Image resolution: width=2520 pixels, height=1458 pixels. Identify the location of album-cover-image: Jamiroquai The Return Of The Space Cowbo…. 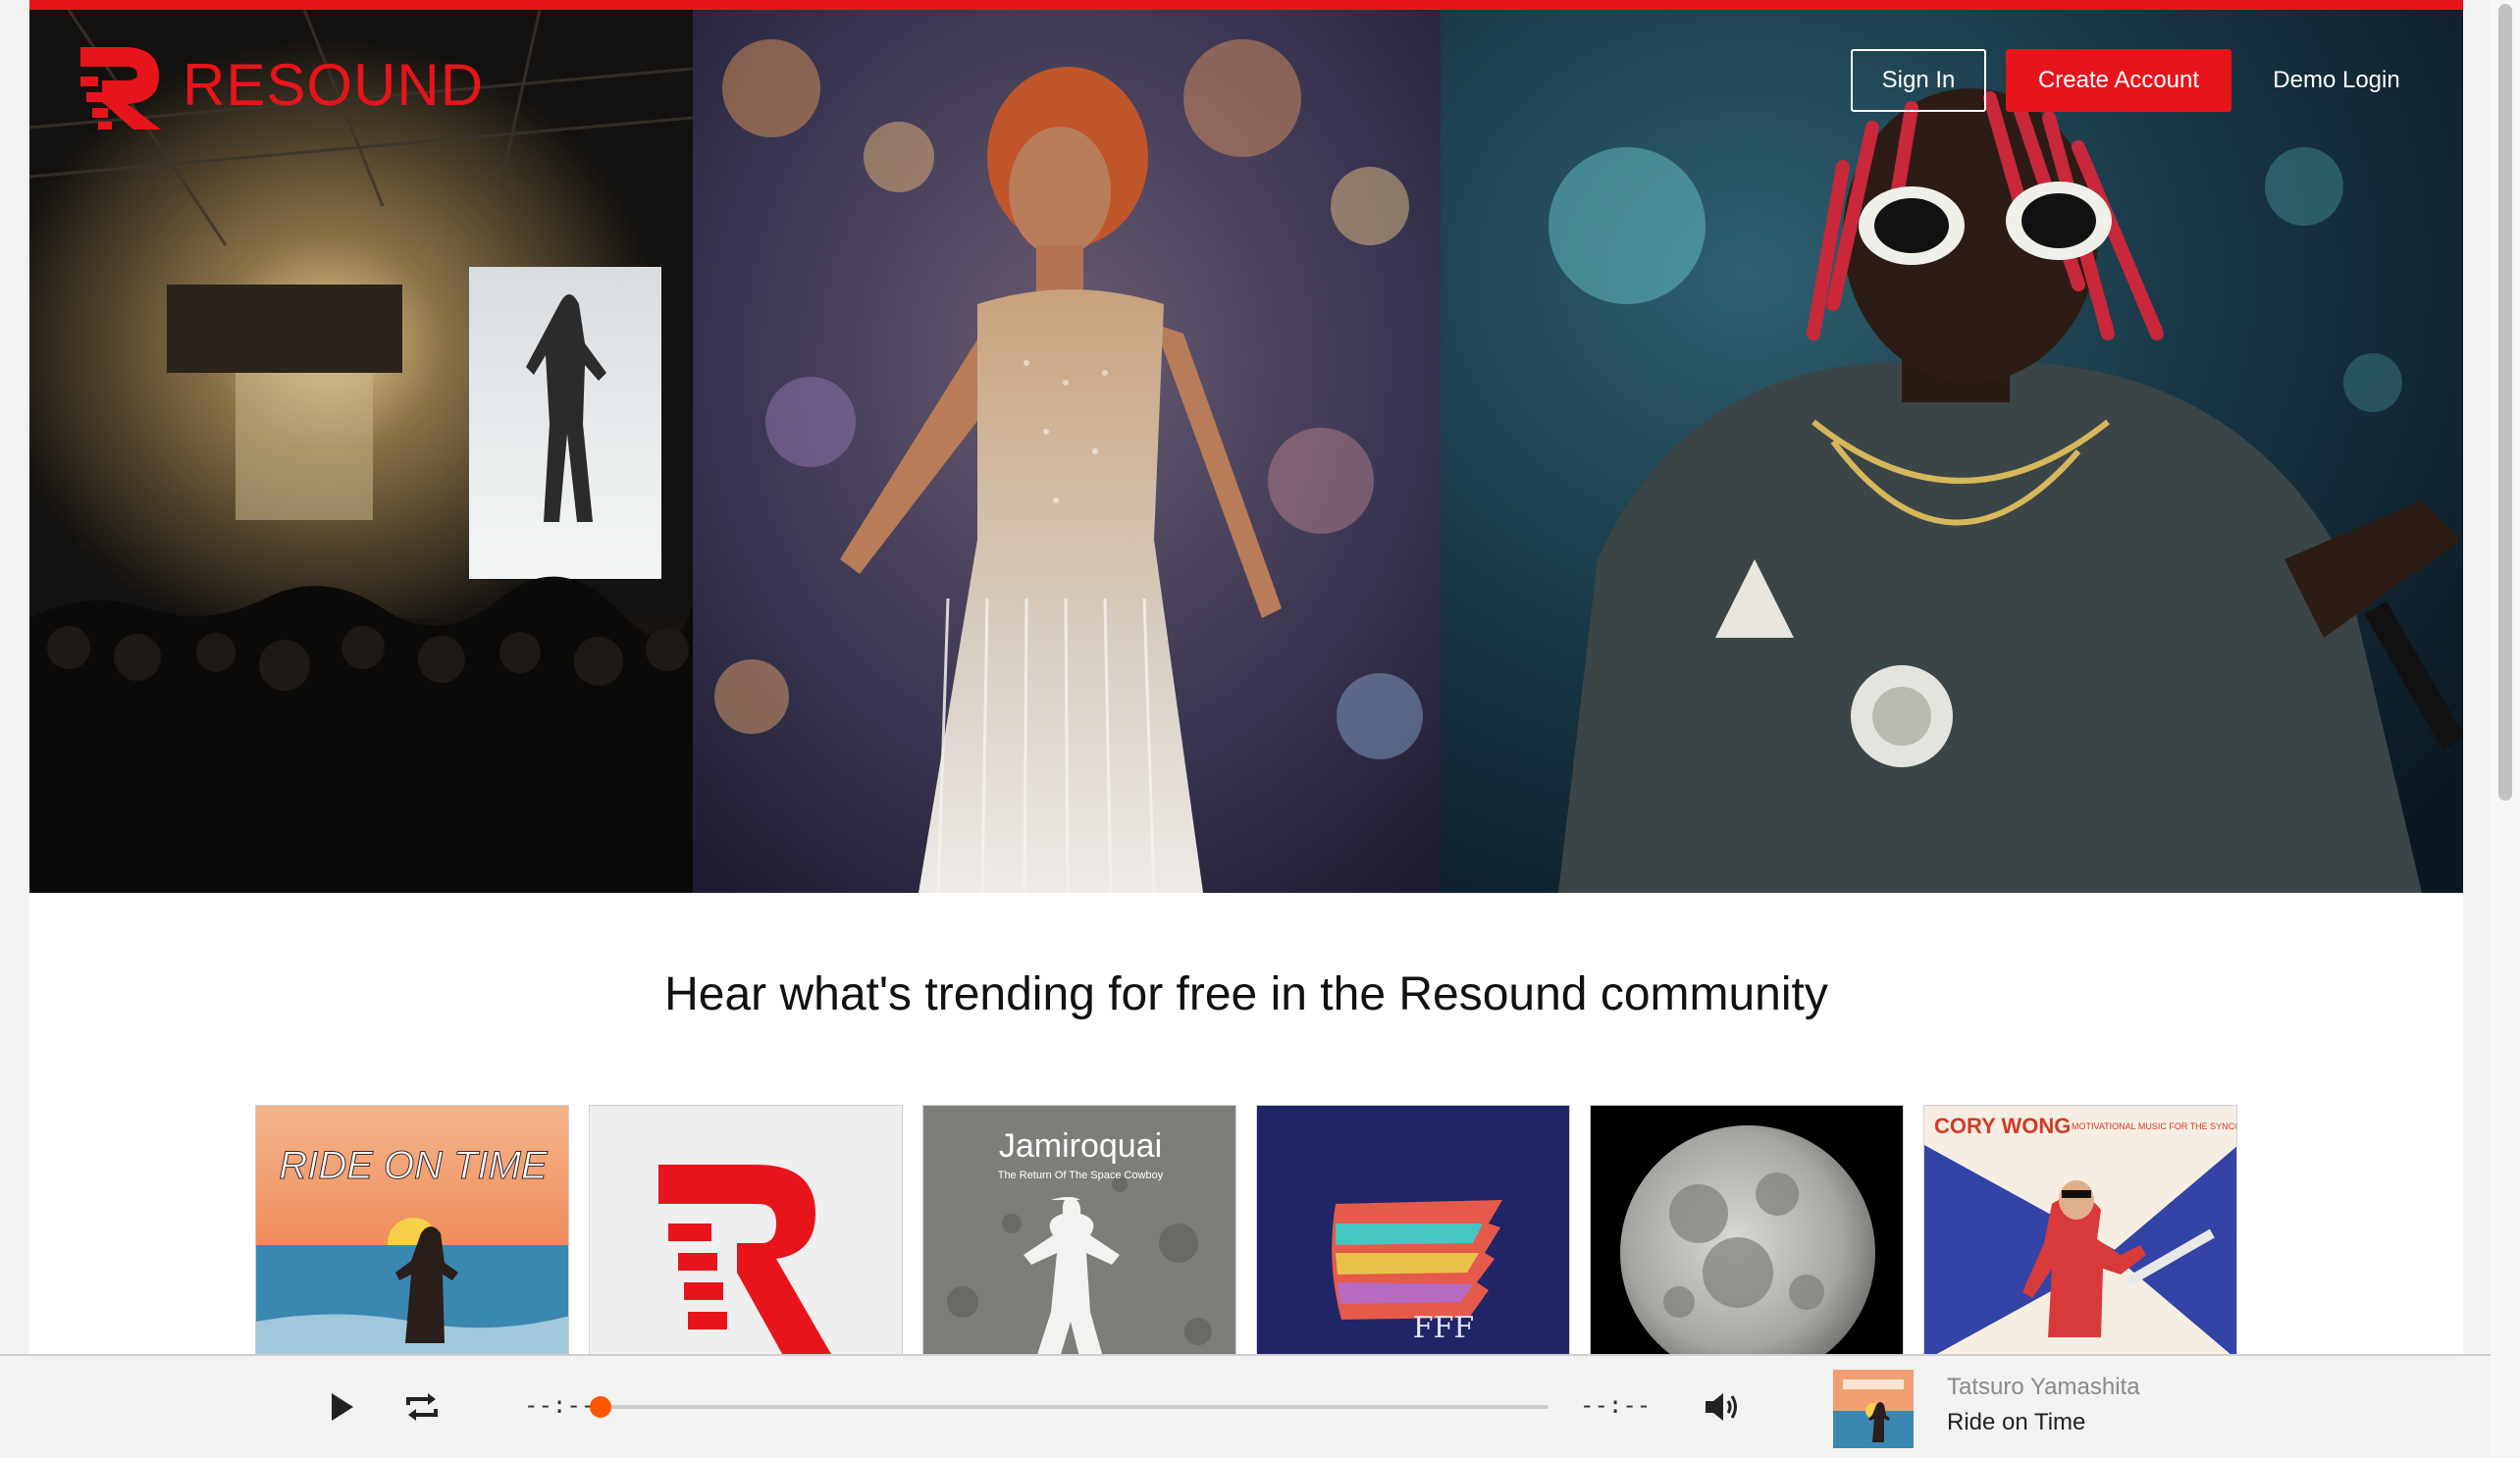
(1079, 1233).